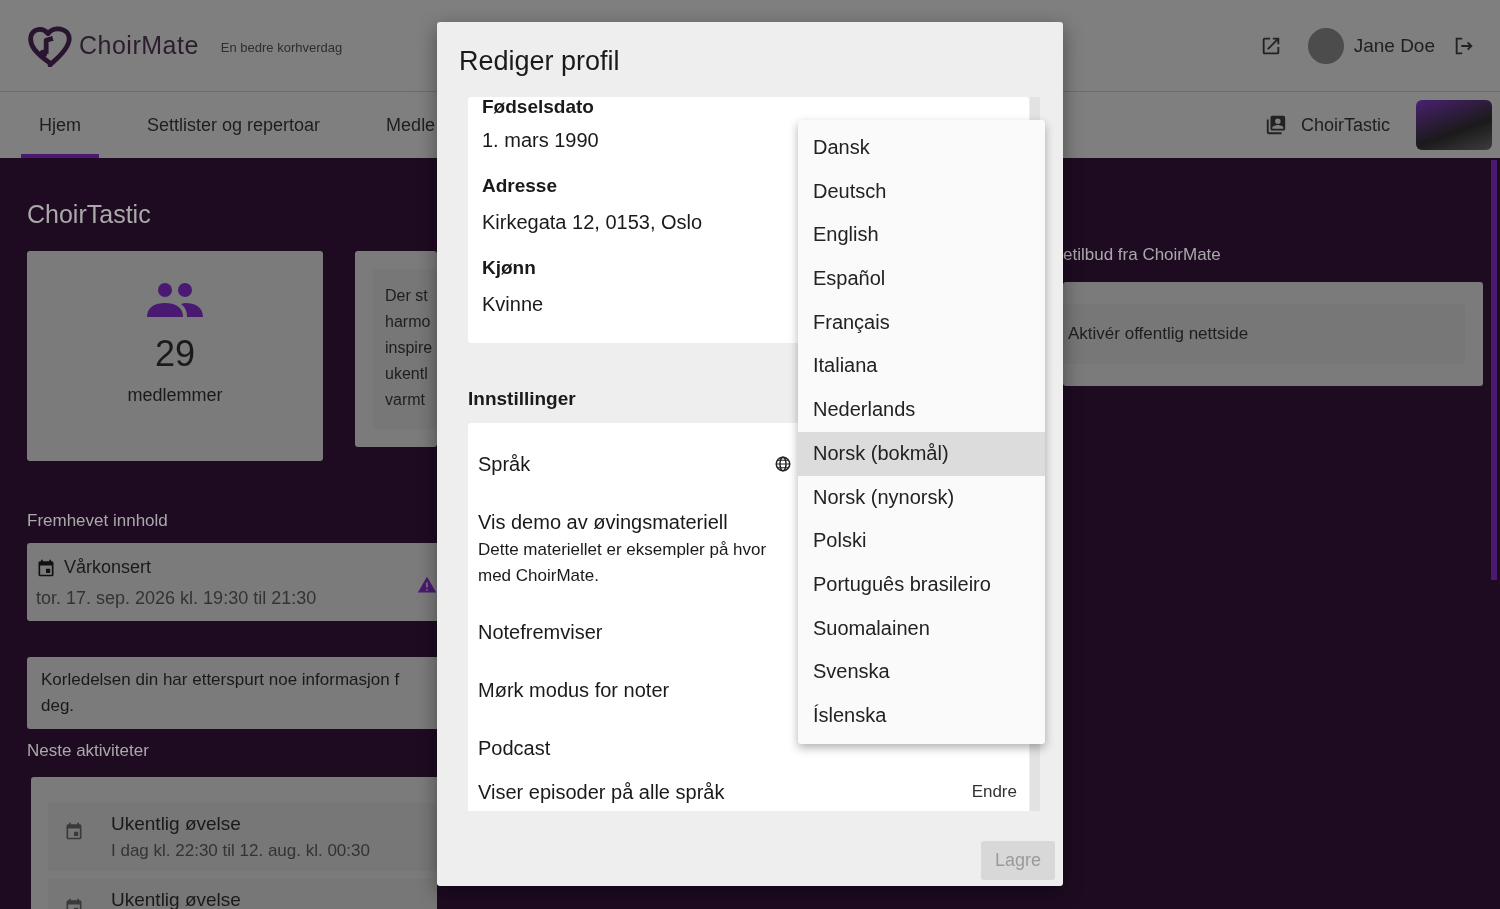 This screenshot has width=1500, height=909. I want to click on setting-label: Vis demo av øvingsmateriell, so click(603, 522).